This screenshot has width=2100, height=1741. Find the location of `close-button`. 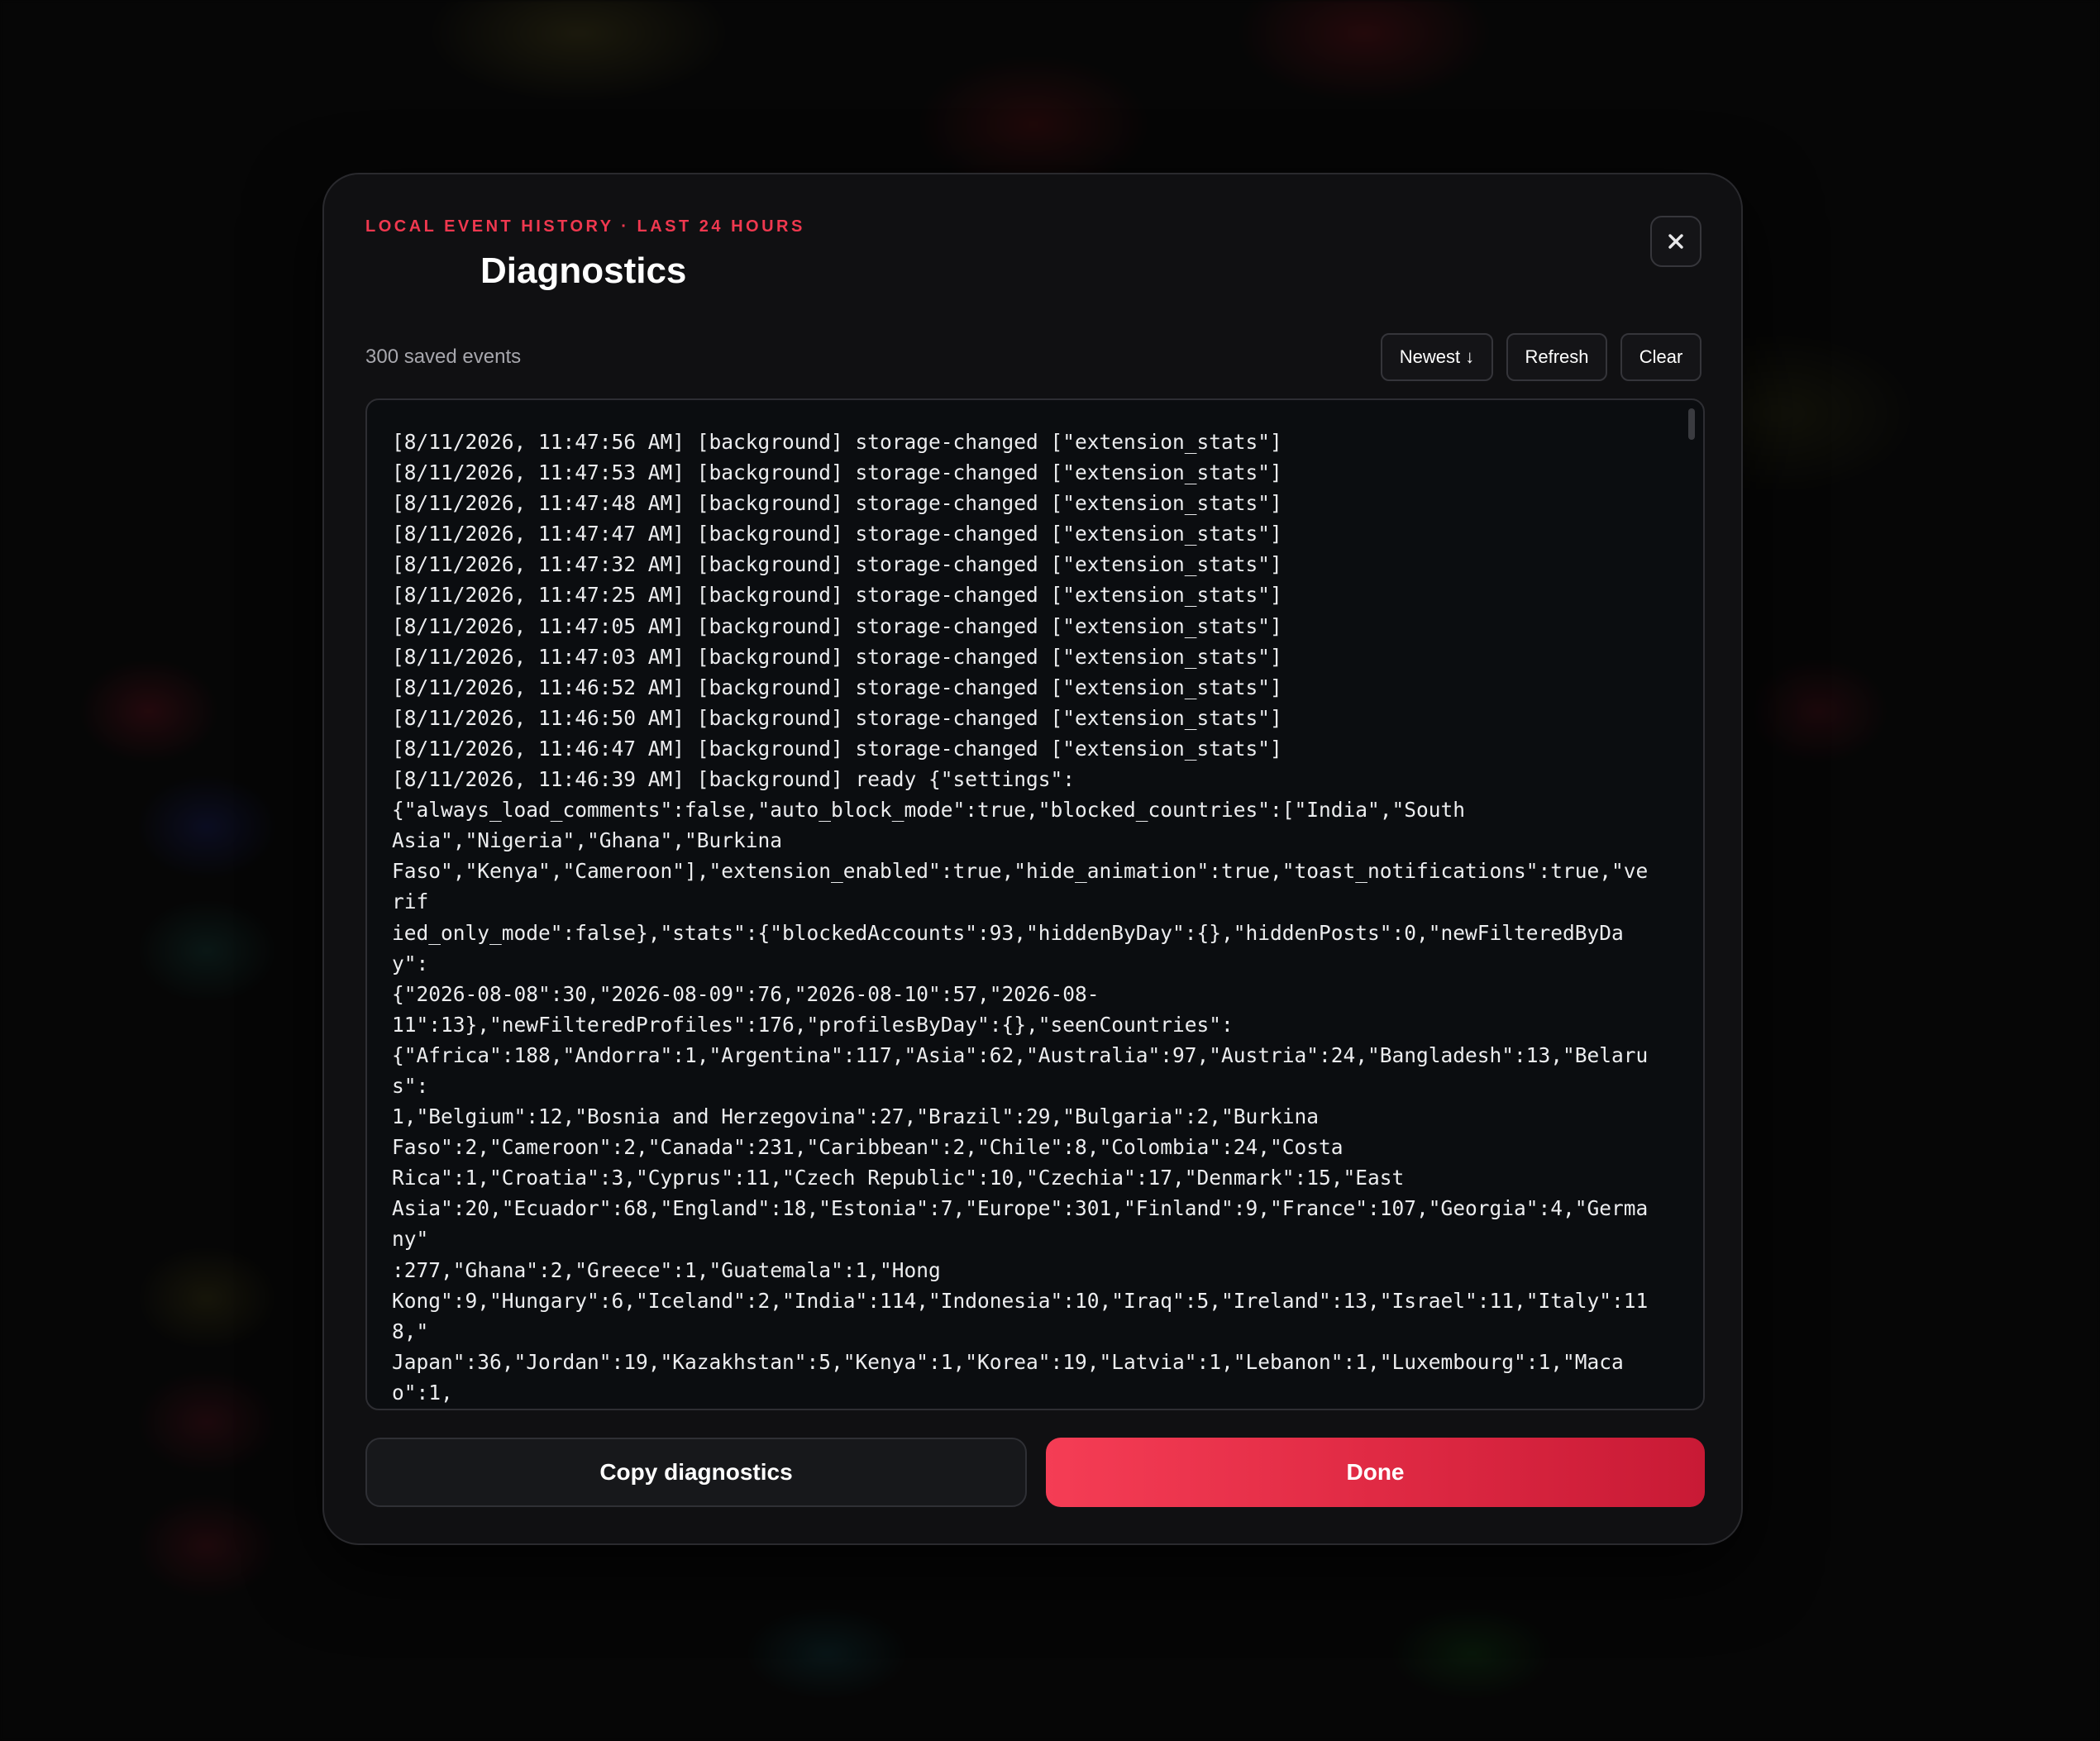

close-button is located at coordinates (1675, 242).